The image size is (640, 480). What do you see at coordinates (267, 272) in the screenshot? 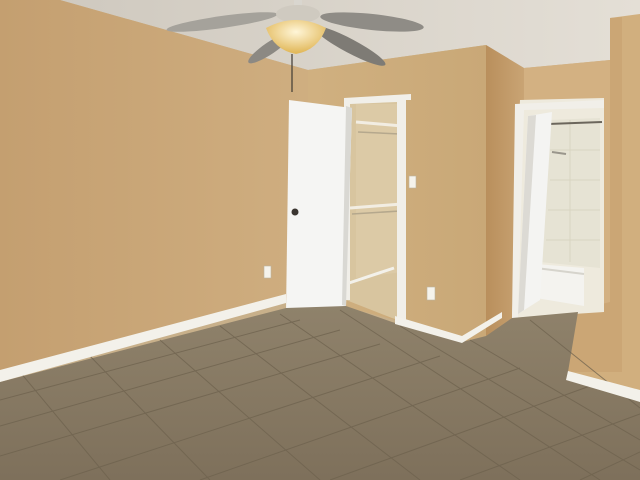
I see `wall-outlet-left` at bounding box center [267, 272].